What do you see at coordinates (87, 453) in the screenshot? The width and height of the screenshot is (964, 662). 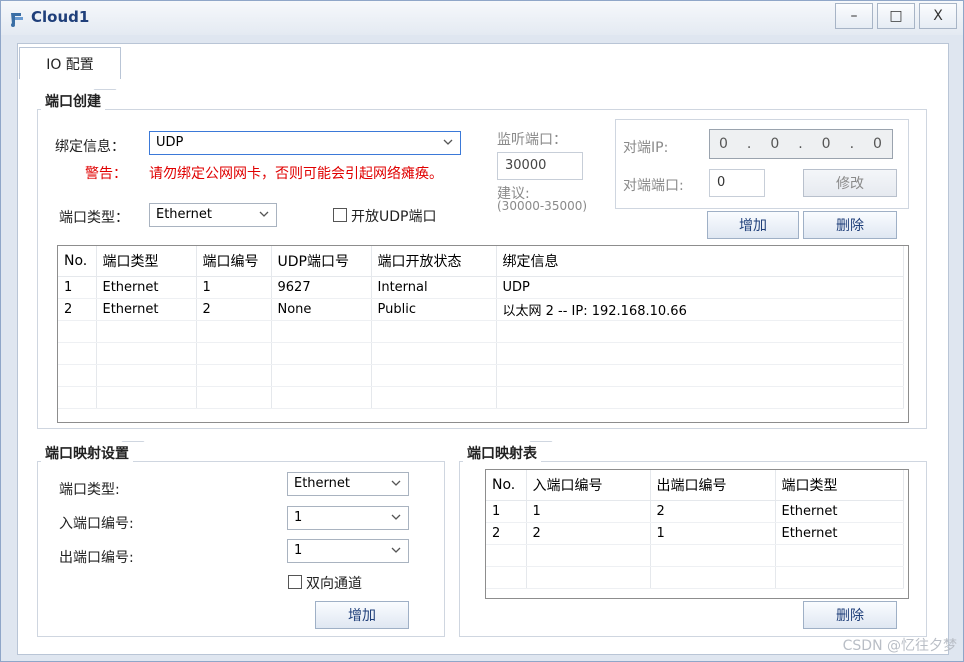 I see `mapping-settings-title: 端口映射设置` at bounding box center [87, 453].